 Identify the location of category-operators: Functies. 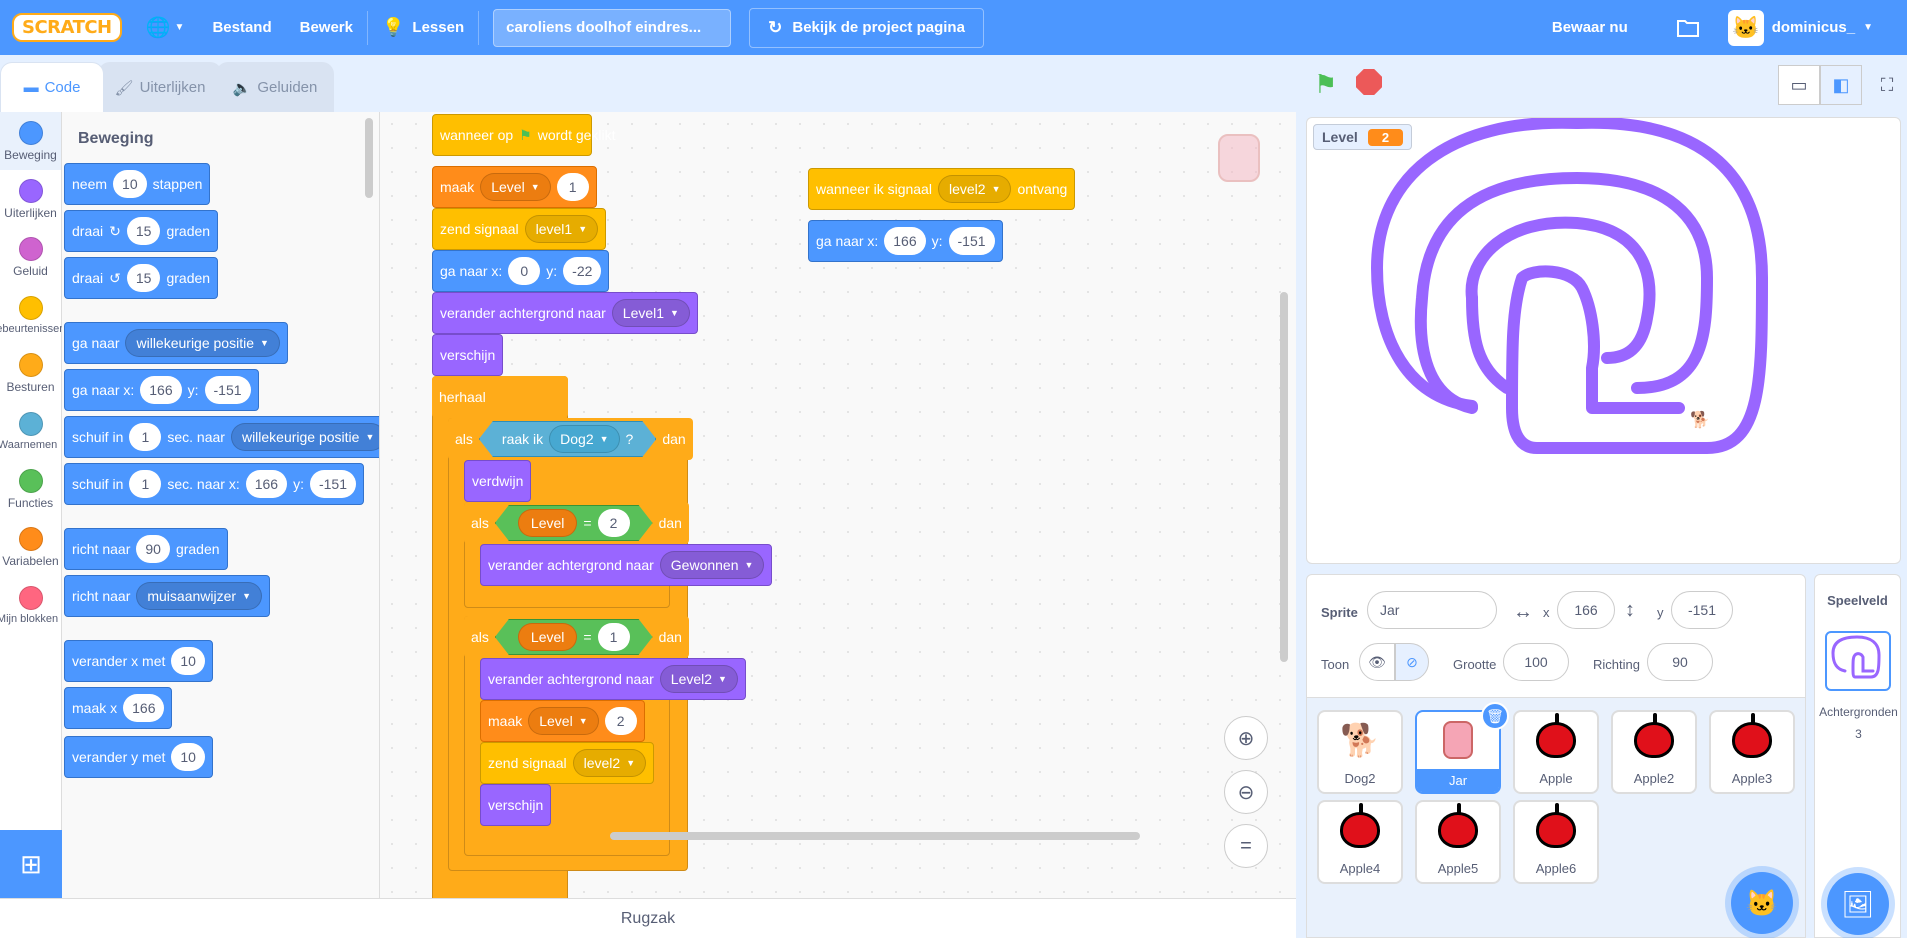
(30, 489).